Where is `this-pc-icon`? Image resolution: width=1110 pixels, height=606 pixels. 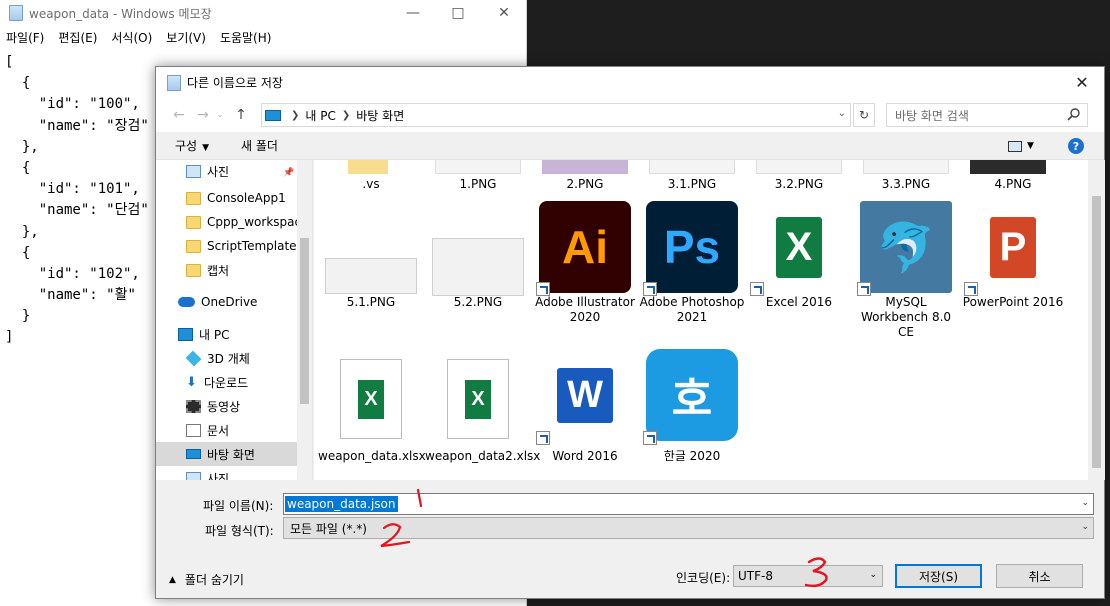 this-pc-icon is located at coordinates (273, 115).